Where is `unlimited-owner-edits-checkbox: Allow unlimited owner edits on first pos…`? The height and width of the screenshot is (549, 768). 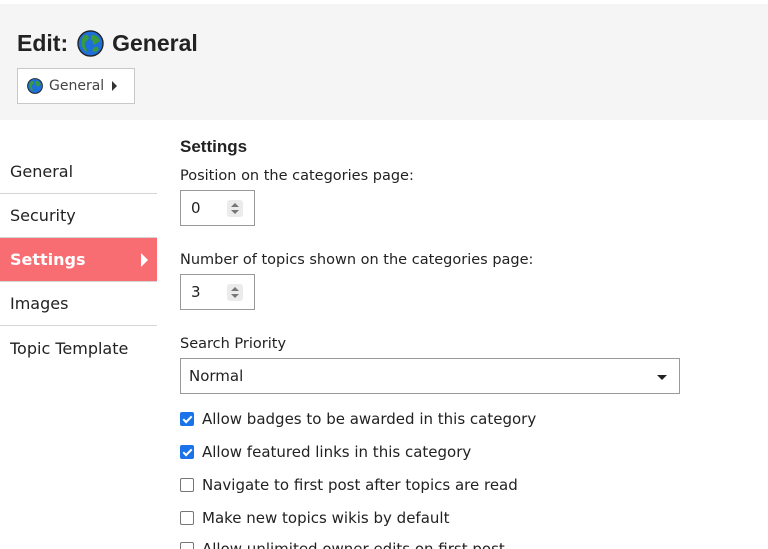 unlimited-owner-edits-checkbox: Allow unlimited owner edits on first pos… is located at coordinates (342, 544).